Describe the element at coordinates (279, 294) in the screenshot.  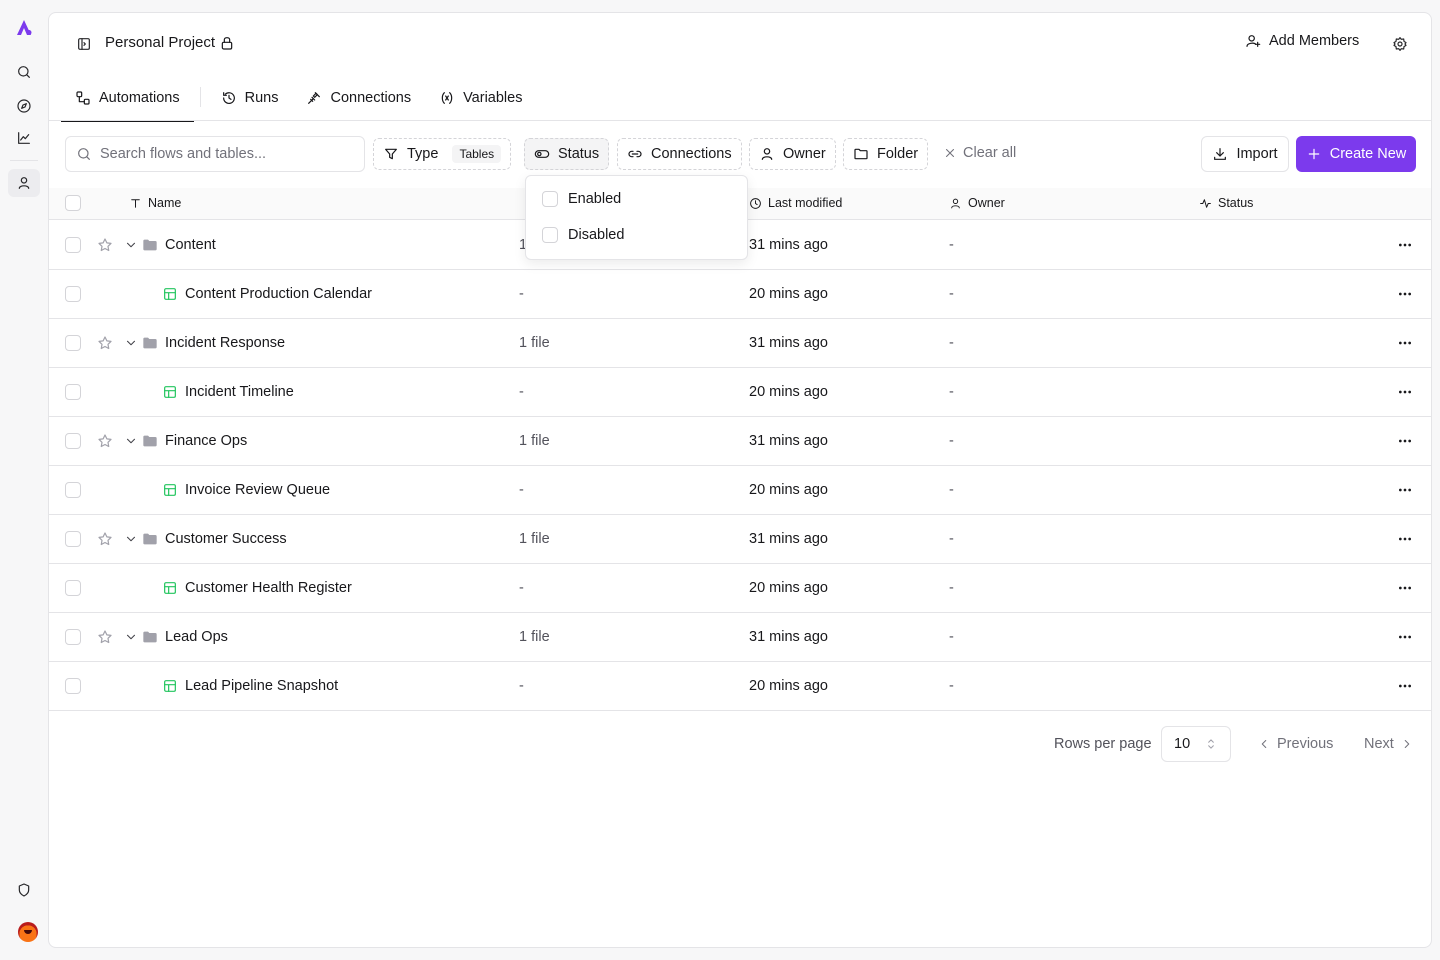
I see `row-name: Content Production Calendar` at that location.